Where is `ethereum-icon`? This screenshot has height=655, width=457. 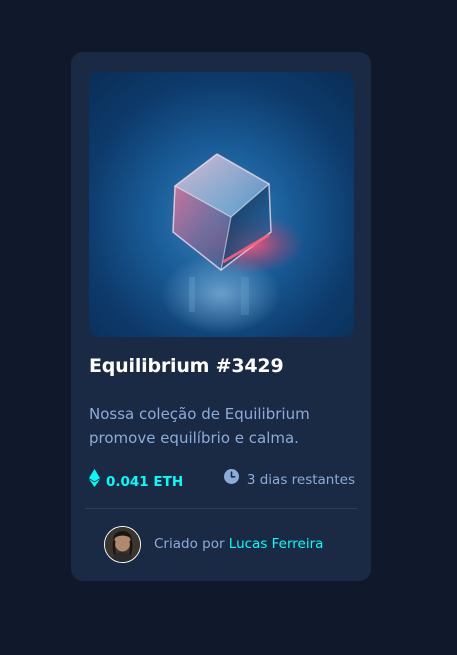
ethereum-icon is located at coordinates (94, 481).